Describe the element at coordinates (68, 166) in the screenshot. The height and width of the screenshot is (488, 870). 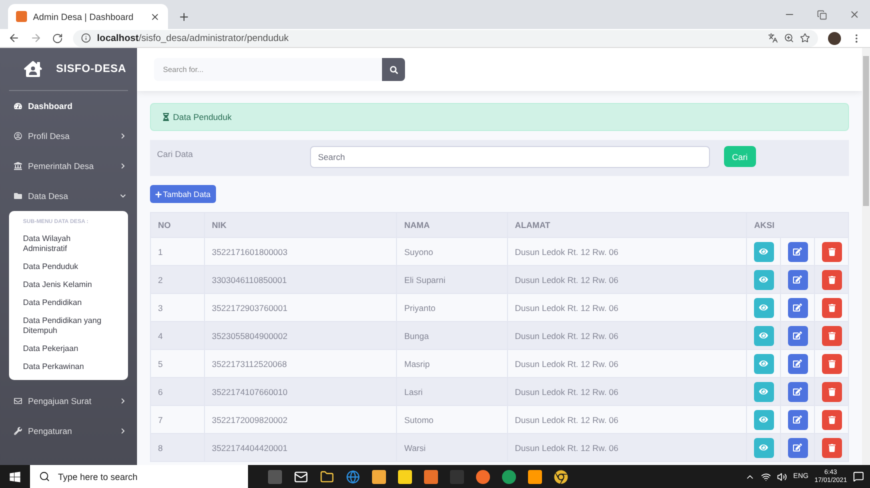
I see `sidebar-item: Pemerintah Desa` at that location.